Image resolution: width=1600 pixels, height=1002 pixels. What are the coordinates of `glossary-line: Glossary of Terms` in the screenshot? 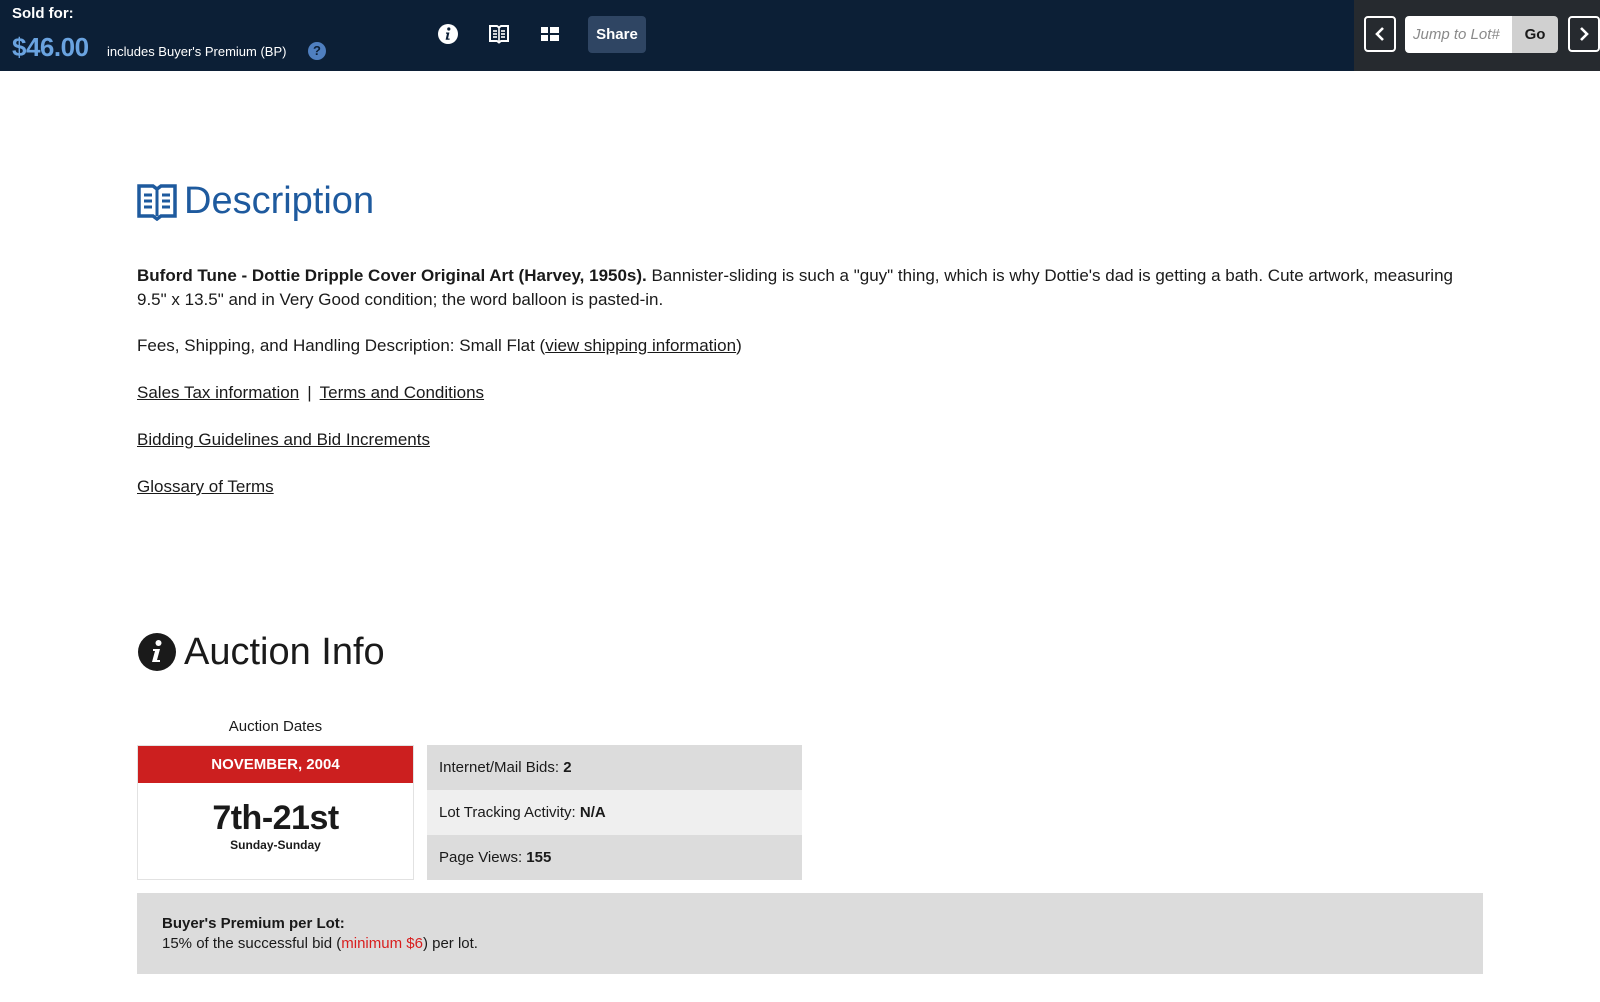 It's located at (205, 487).